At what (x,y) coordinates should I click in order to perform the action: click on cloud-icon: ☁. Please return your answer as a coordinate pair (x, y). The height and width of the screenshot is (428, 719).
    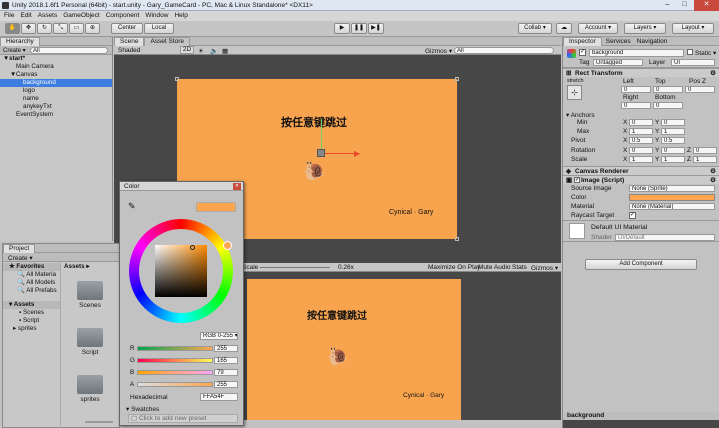
    Looking at the image, I should click on (564, 28).